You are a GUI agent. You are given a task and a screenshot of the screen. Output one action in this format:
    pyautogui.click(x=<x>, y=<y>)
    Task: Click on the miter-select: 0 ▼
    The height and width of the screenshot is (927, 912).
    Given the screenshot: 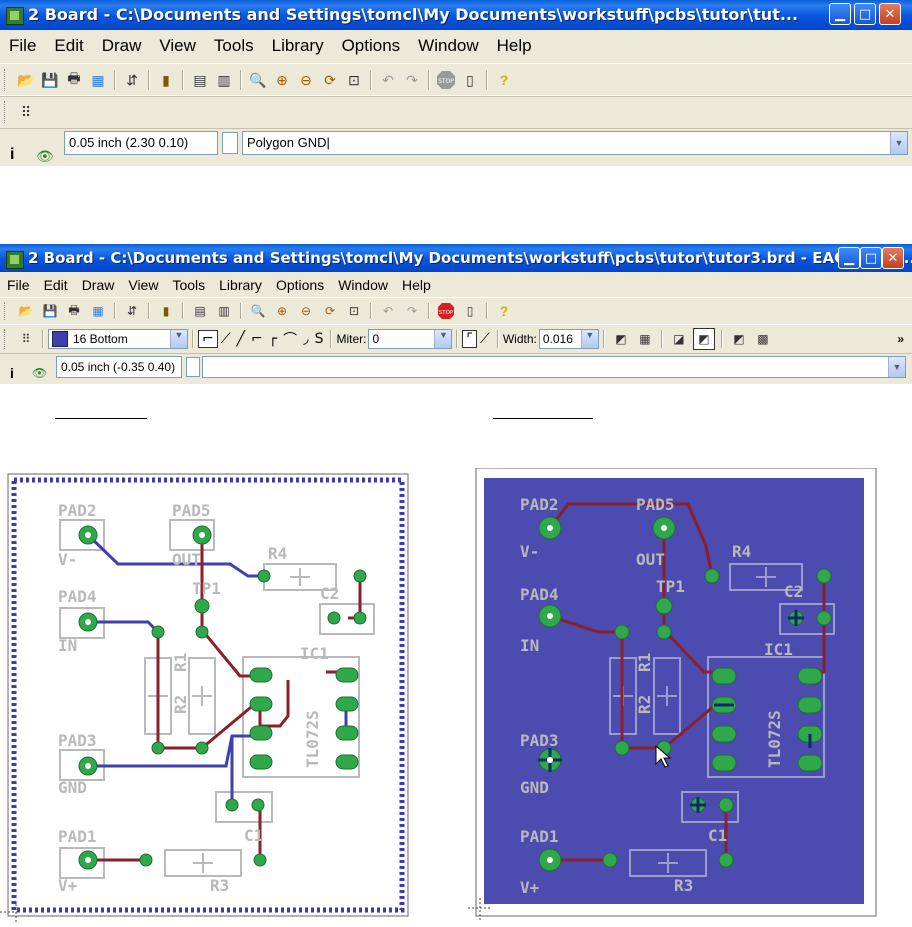 What is the action you would take?
    pyautogui.click(x=410, y=339)
    